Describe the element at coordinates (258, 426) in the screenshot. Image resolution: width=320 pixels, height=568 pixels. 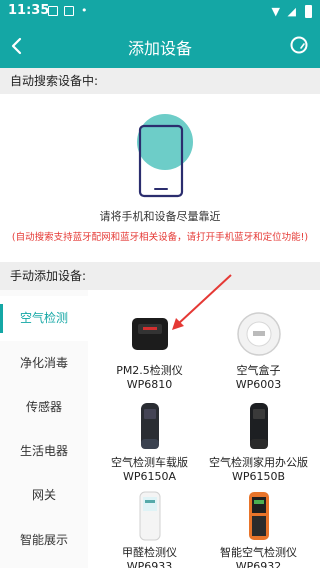
I see `home-office-air-detector-icon` at that location.